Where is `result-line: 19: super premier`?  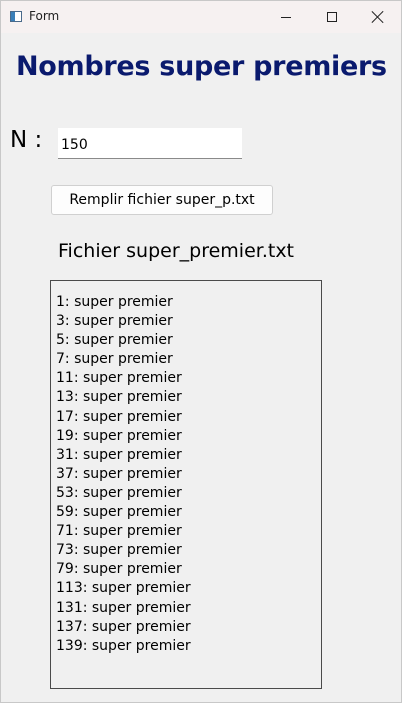
result-line: 19: super premier is located at coordinates (119, 435).